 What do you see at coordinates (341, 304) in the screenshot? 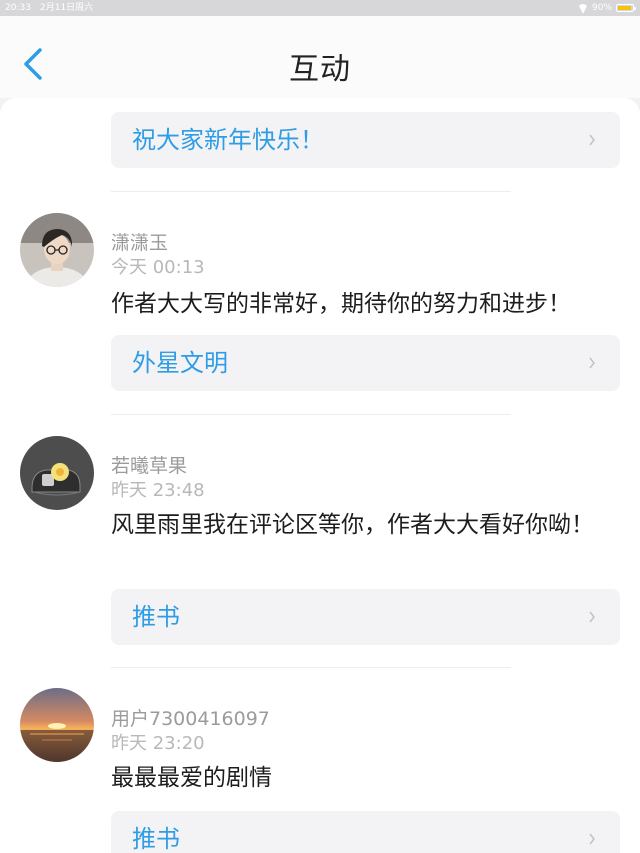
I see `comment-text: 作者大大写的非常好，期待你的努力和进步！` at bounding box center [341, 304].